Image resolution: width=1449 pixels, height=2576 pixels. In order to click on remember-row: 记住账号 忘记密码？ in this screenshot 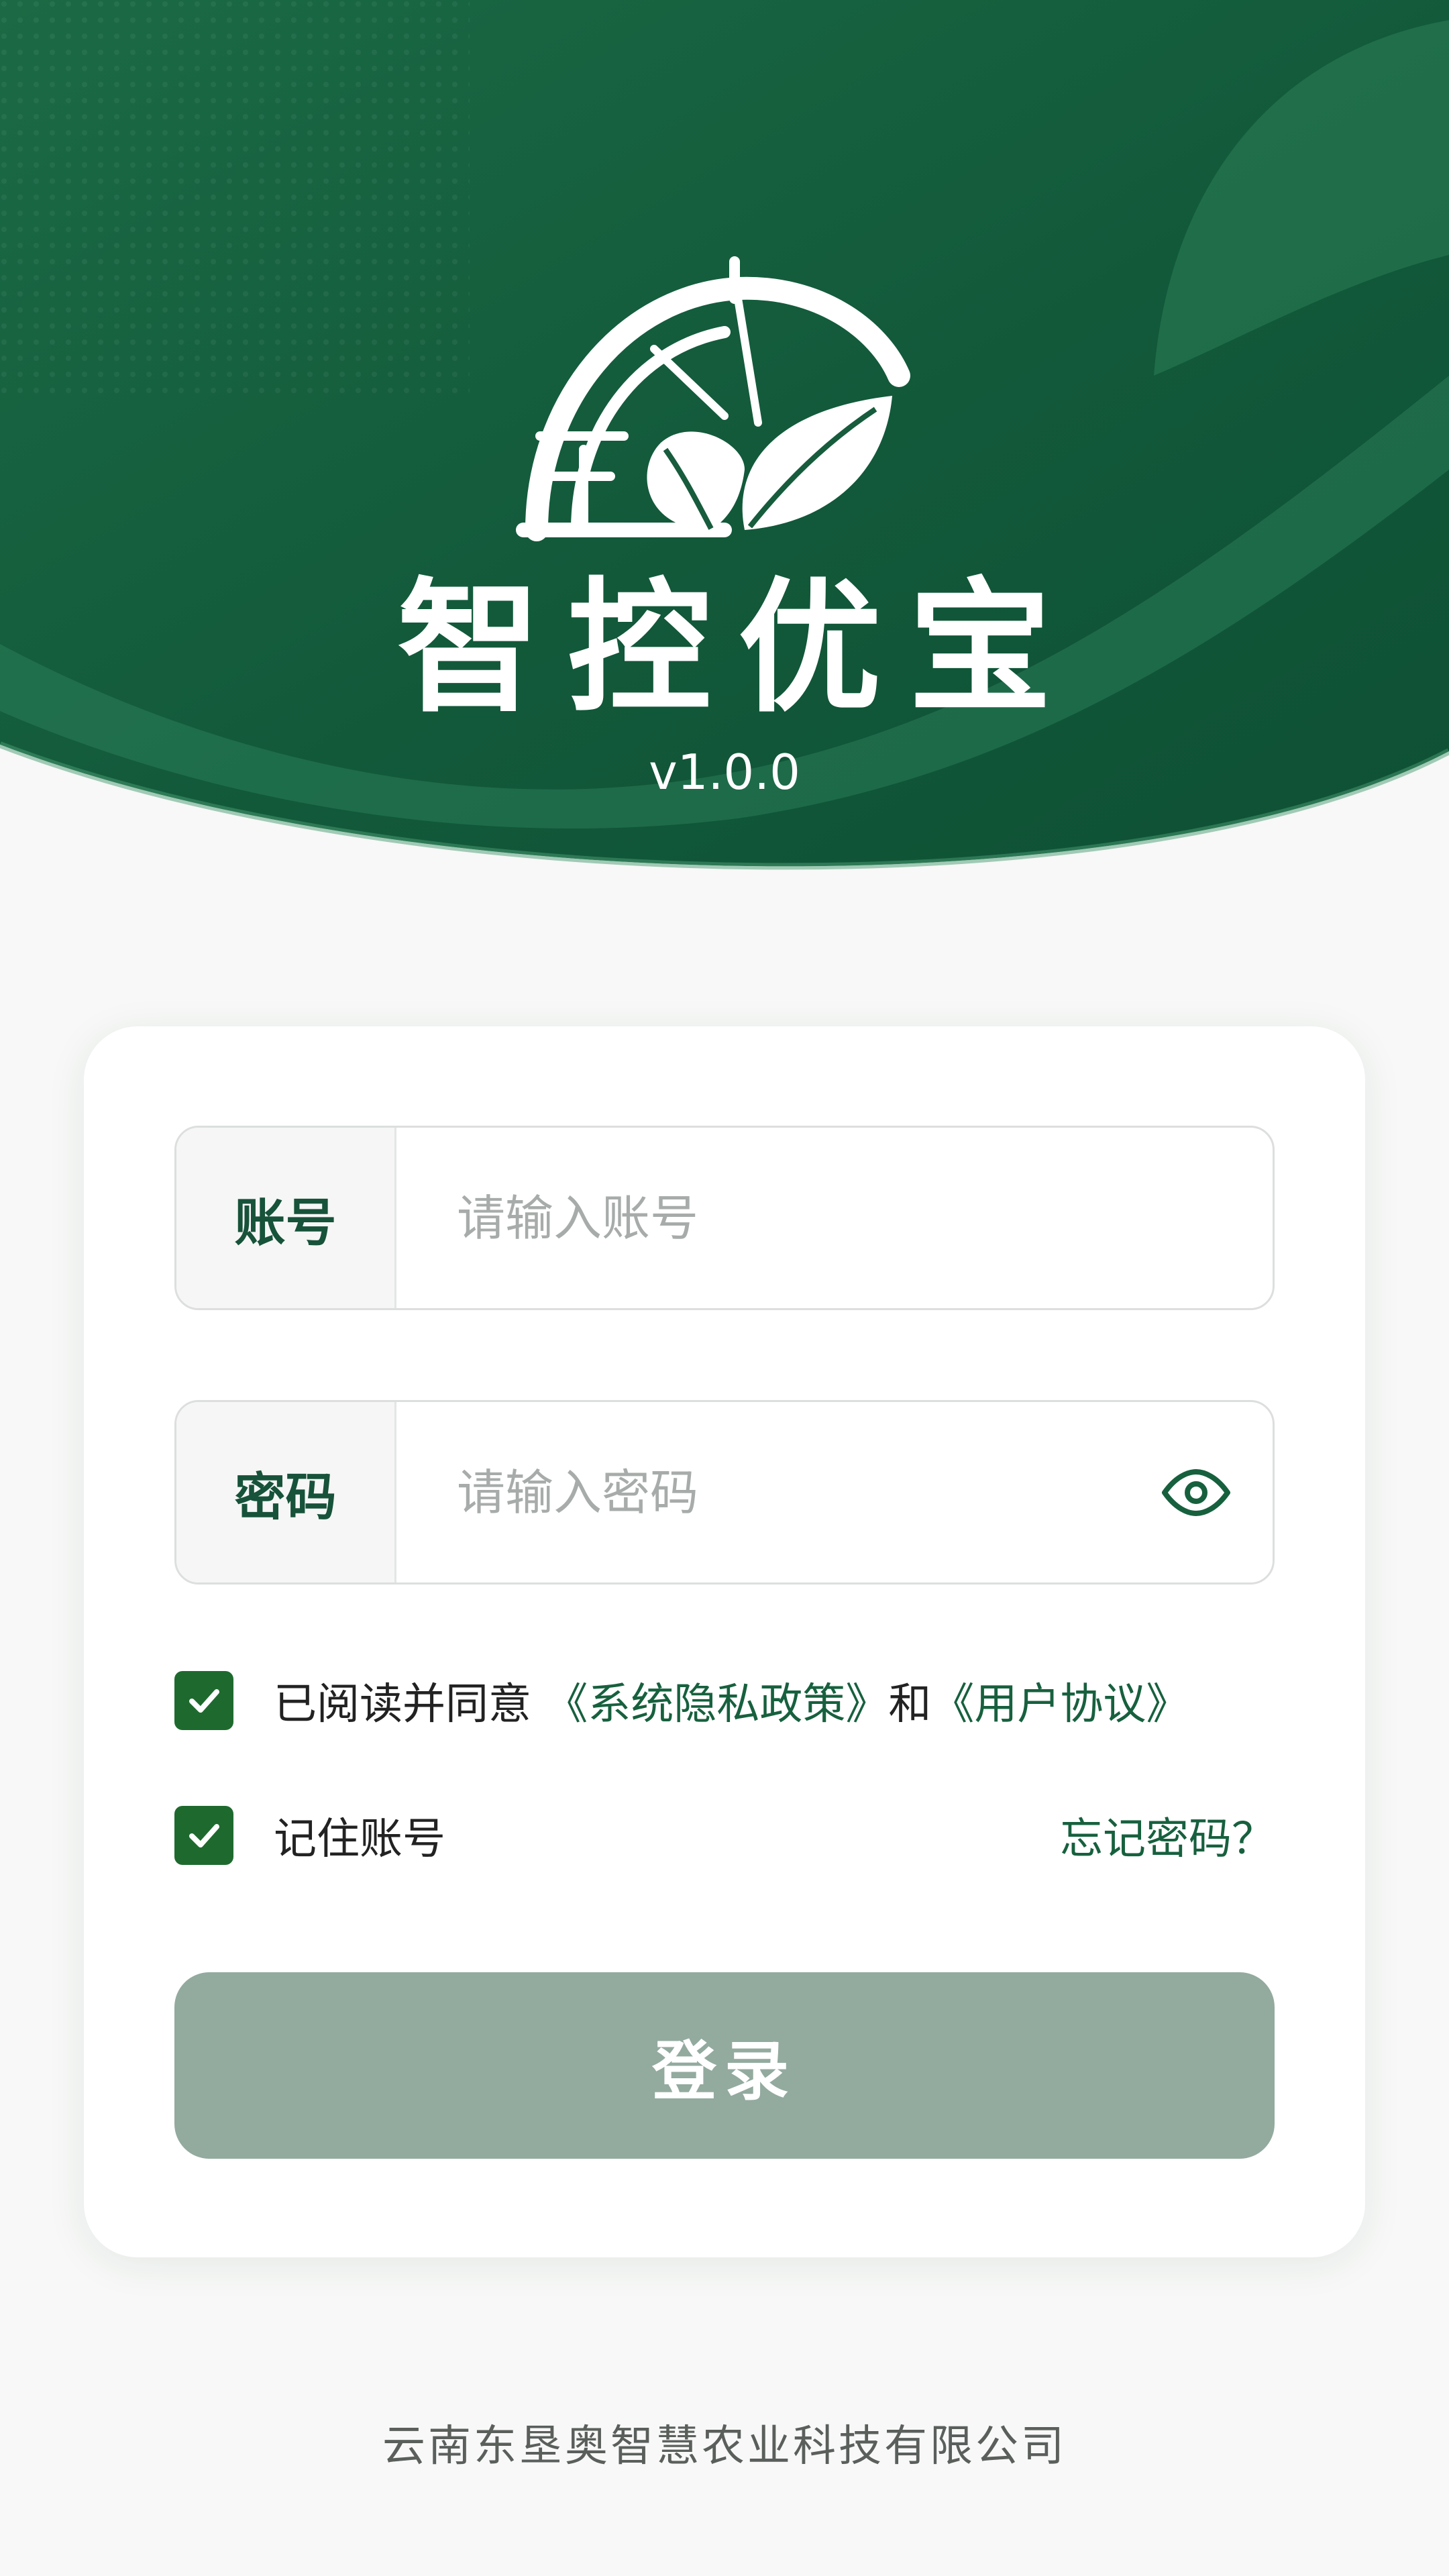, I will do `click(724, 1835)`.